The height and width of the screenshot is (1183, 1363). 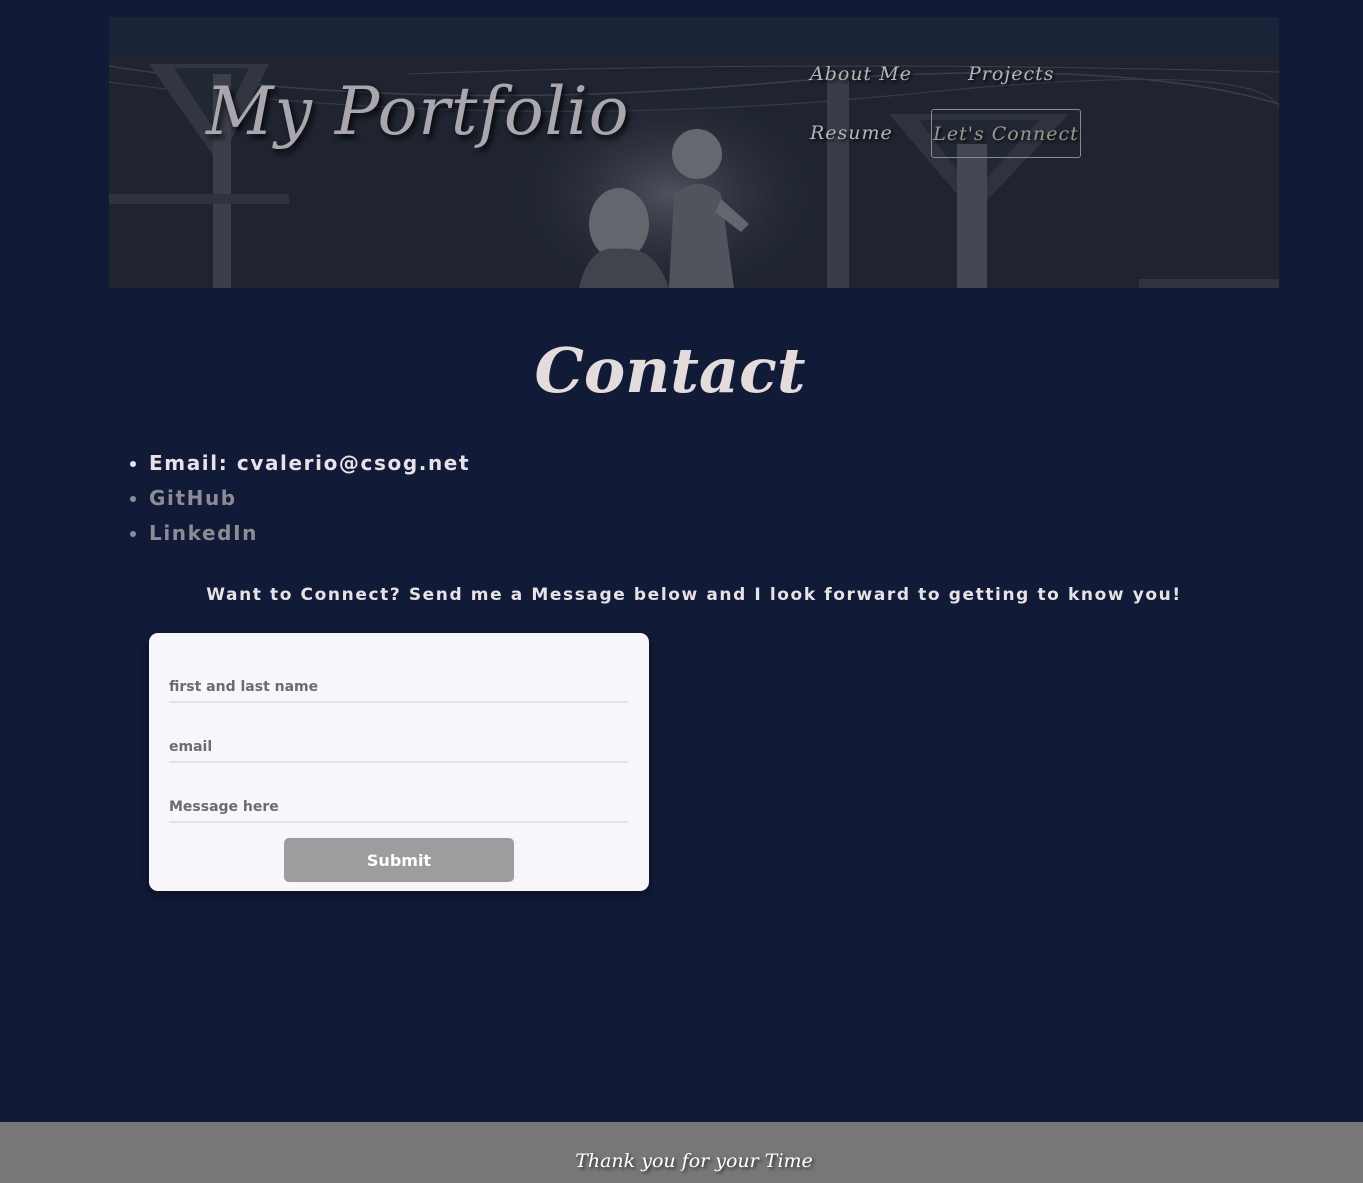 What do you see at coordinates (203, 533) in the screenshot?
I see `linkedin-link: LinkedIn` at bounding box center [203, 533].